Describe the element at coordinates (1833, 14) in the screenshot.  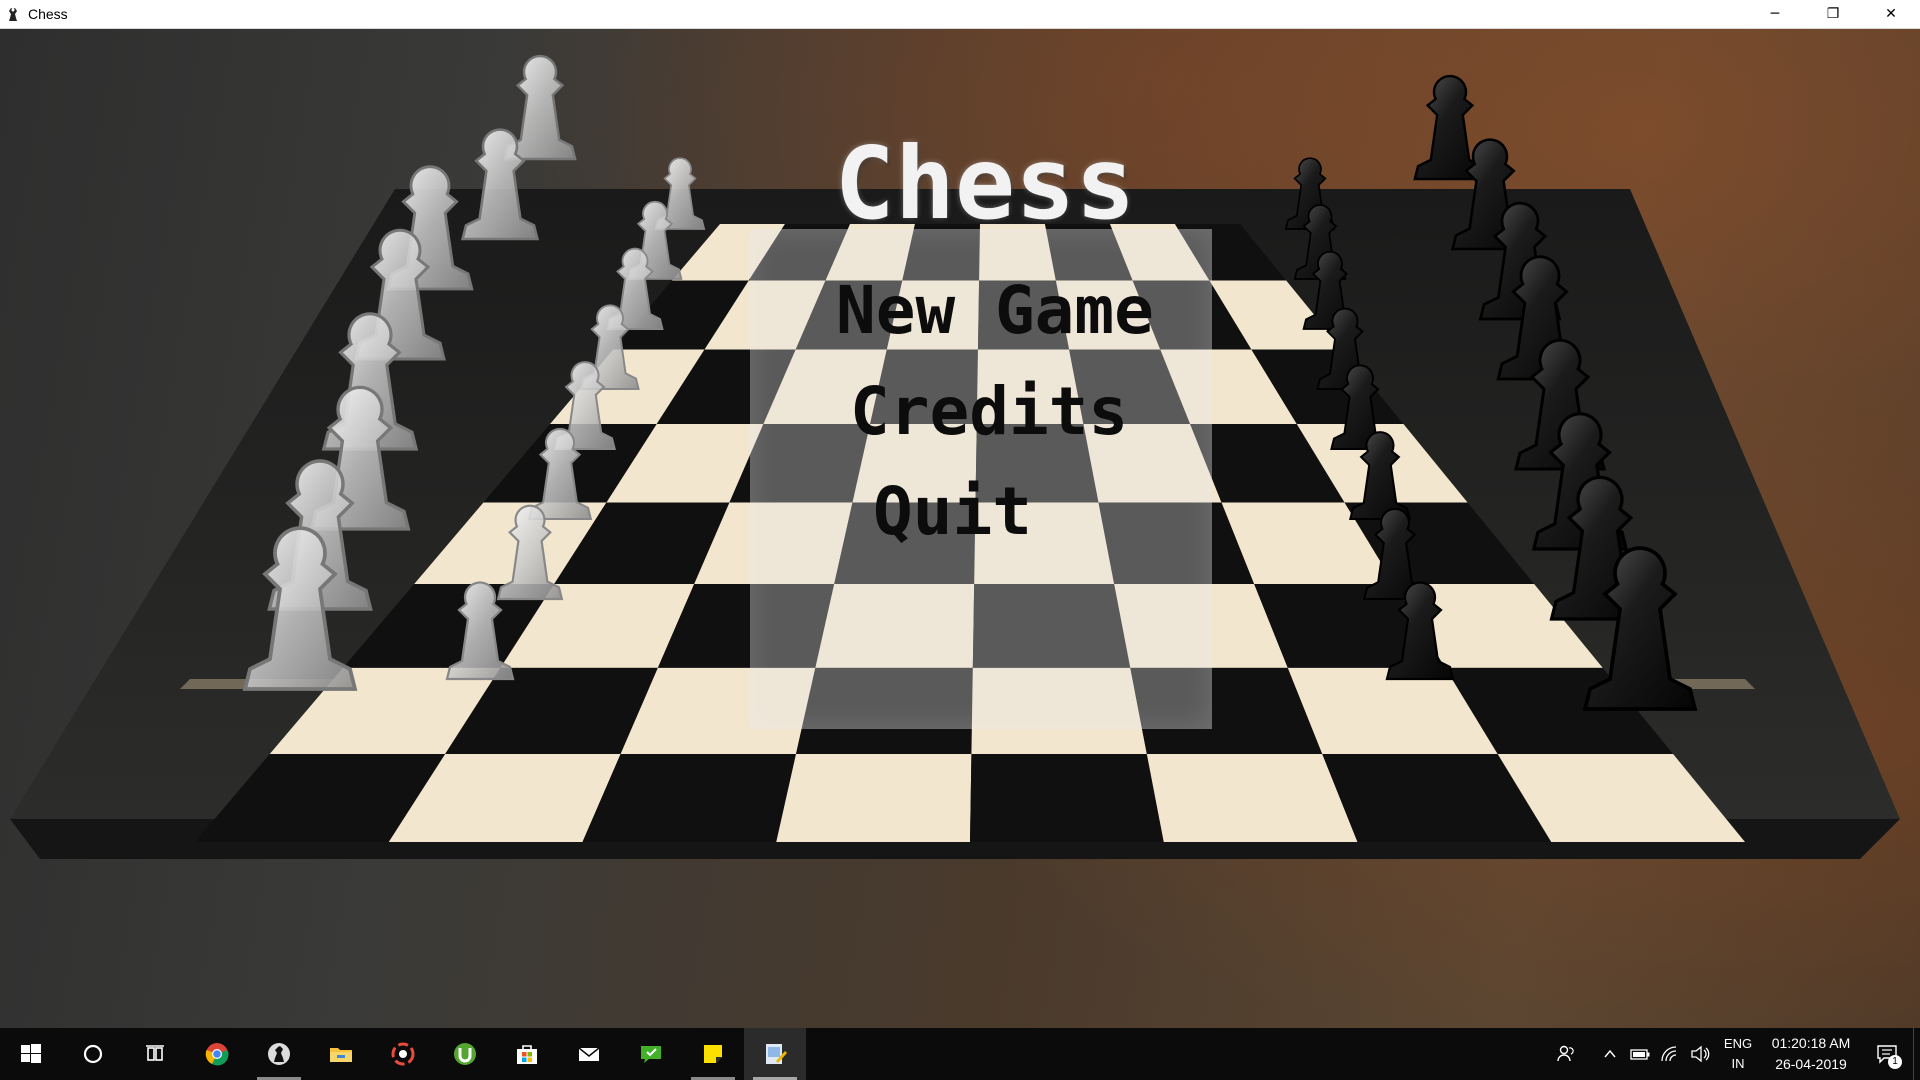
I see `restore-button: ❐` at that location.